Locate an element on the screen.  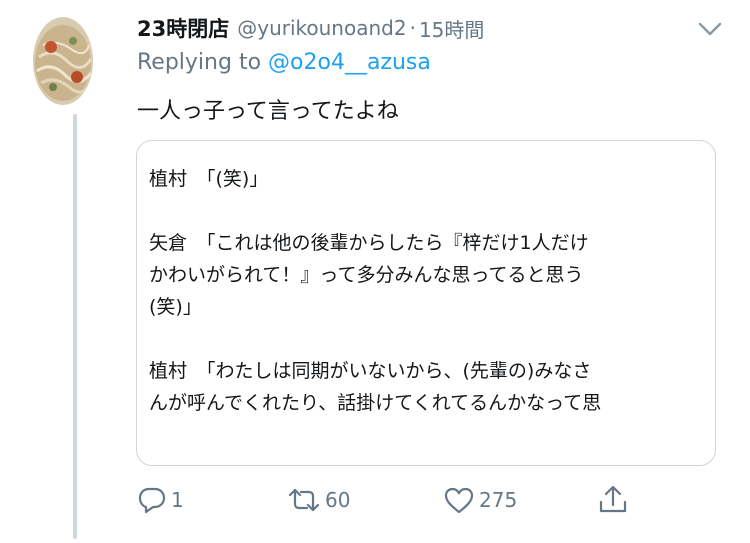
reply-button: 1 is located at coordinates (160, 500).